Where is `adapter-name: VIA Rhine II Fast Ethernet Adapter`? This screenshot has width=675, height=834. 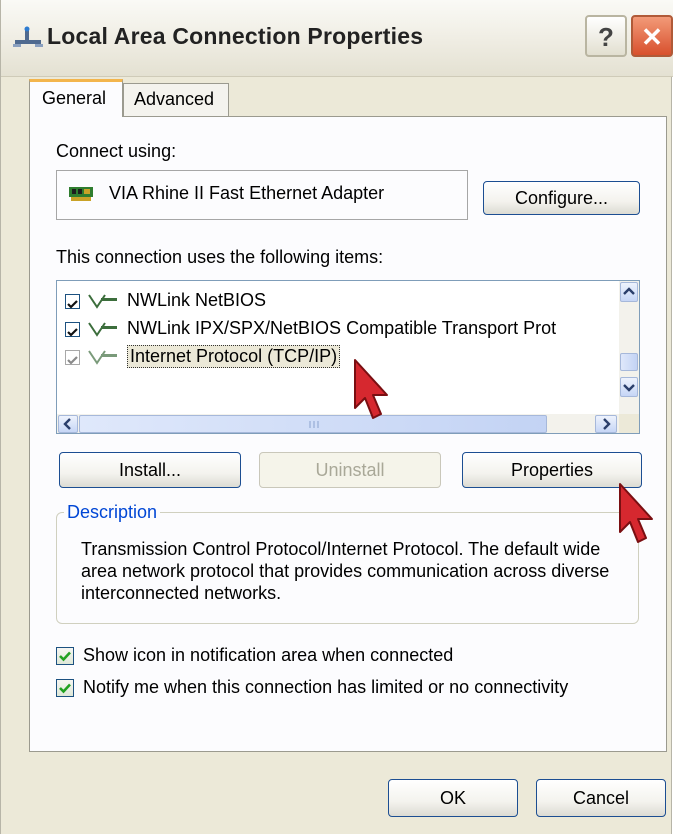
adapter-name: VIA Rhine II Fast Ethernet Adapter is located at coordinates (247, 193).